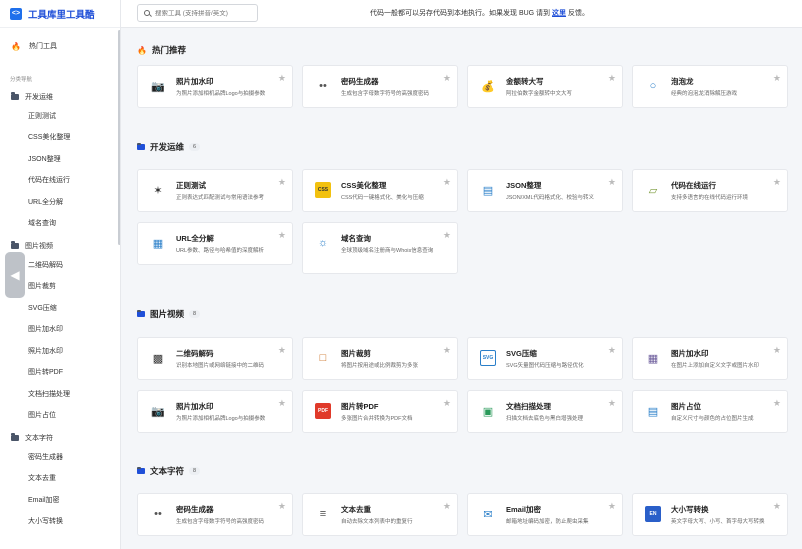 The width and height of the screenshot is (802, 549). What do you see at coordinates (60, 159) in the screenshot?
I see `sidebar-item: JSON整理` at bounding box center [60, 159].